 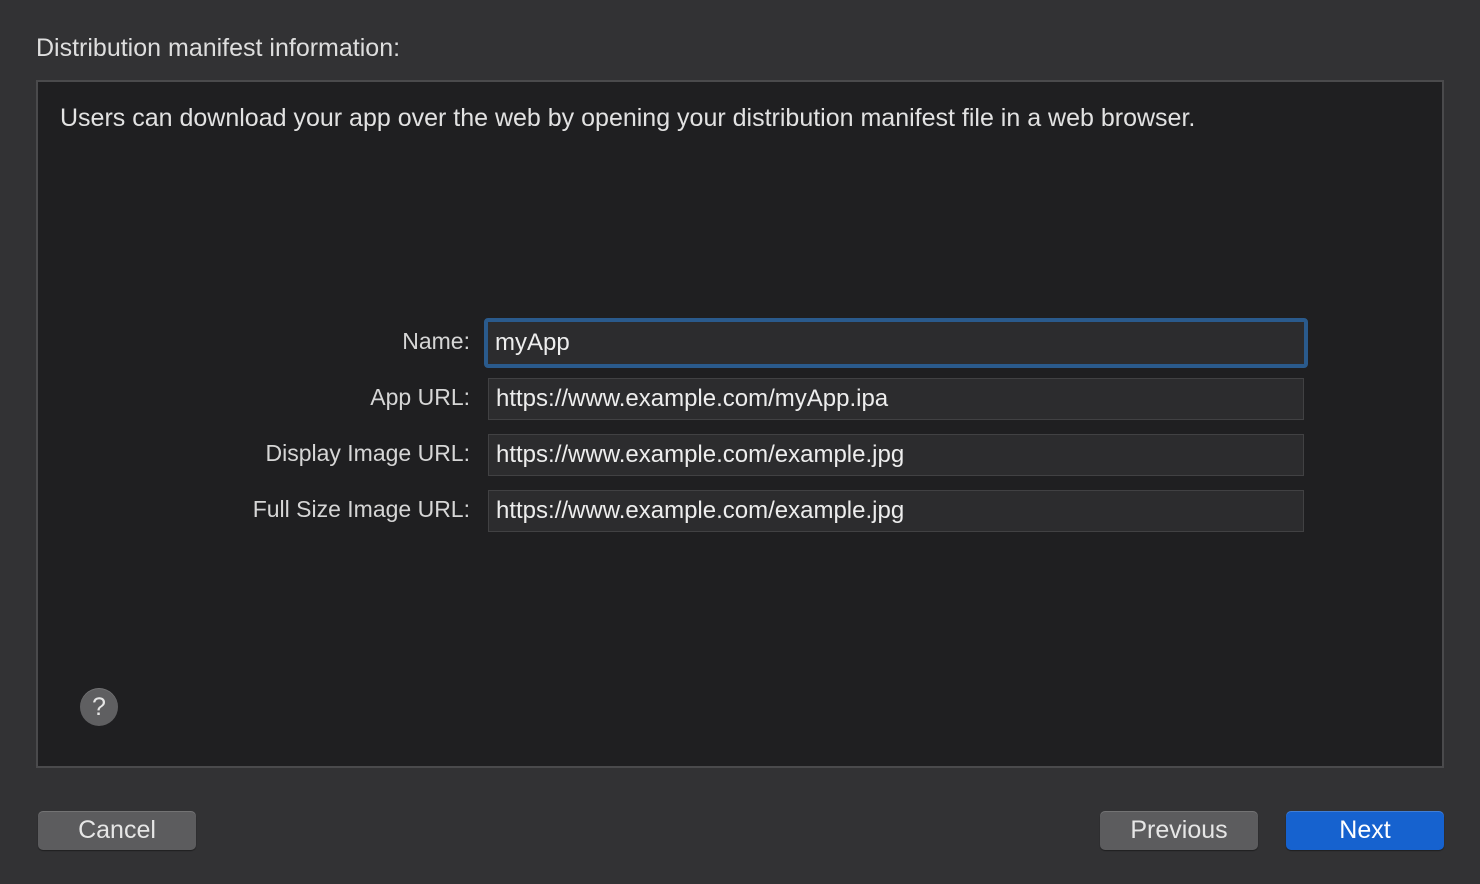 I want to click on display-image-url-field, so click(x=896, y=455).